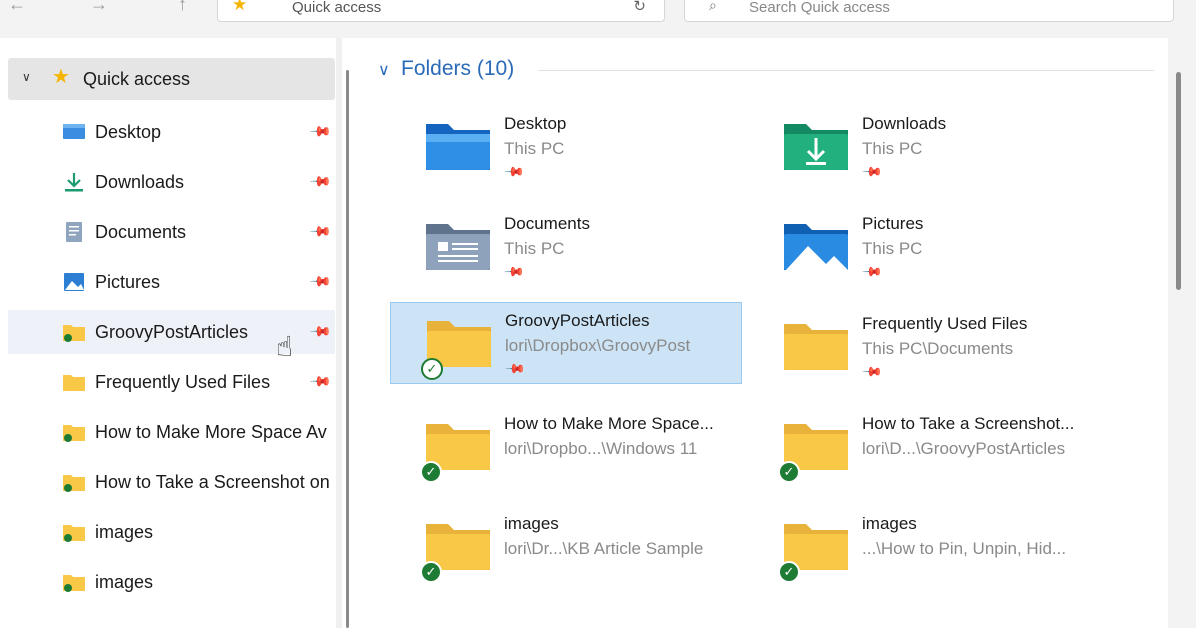 The image size is (1196, 628). I want to click on nav-item-how-to-take-a-screenshot: How to Take a Screenshot on, so click(171, 482).